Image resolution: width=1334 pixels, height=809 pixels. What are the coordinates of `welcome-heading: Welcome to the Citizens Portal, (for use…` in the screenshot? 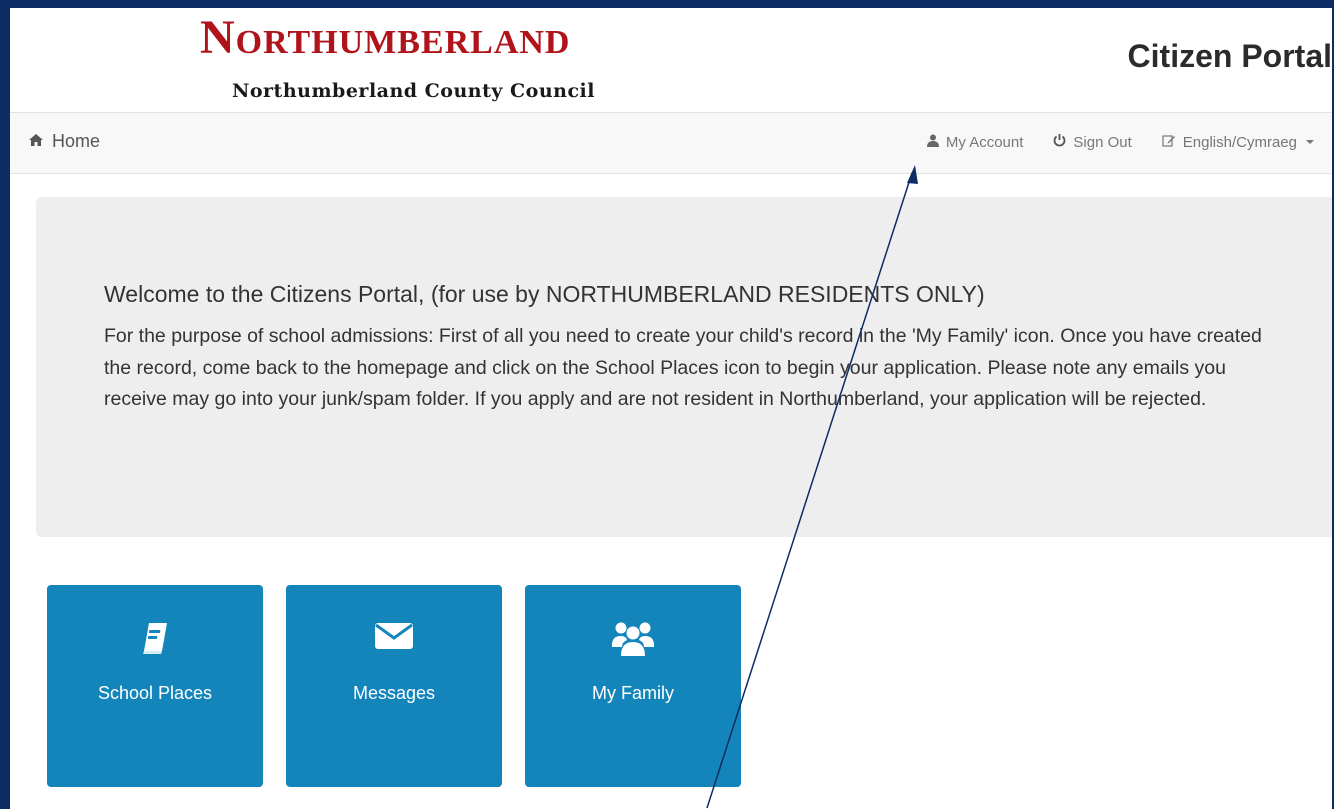 It's located at (544, 294).